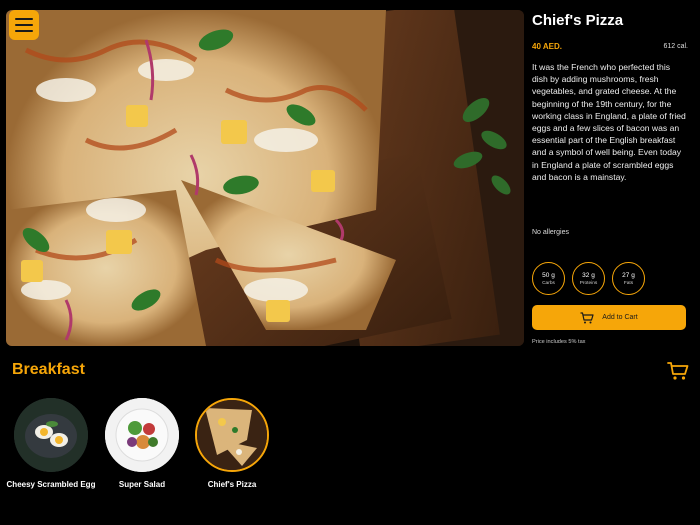  I want to click on egg-dish-photo, so click(51, 435).